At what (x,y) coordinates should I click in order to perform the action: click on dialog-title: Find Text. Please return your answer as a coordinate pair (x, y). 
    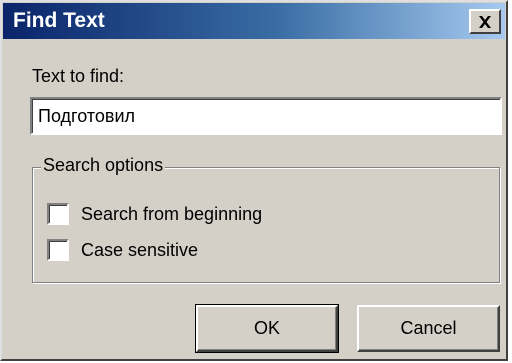
    Looking at the image, I should click on (59, 20).